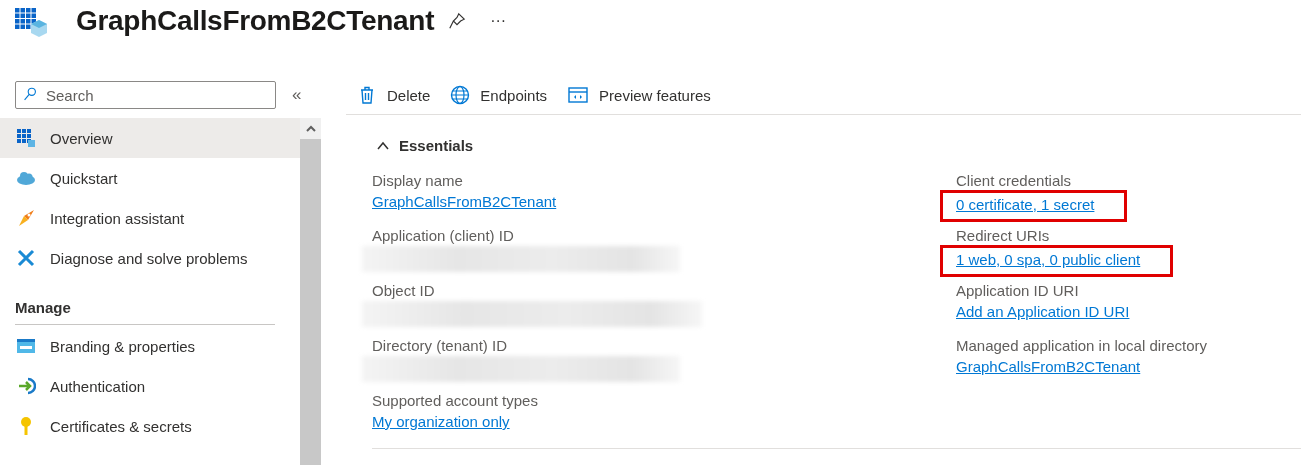 This screenshot has height=465, width=1301. What do you see at coordinates (1025, 205) in the screenshot?
I see `field-link: 0 certificate, 1 secret` at bounding box center [1025, 205].